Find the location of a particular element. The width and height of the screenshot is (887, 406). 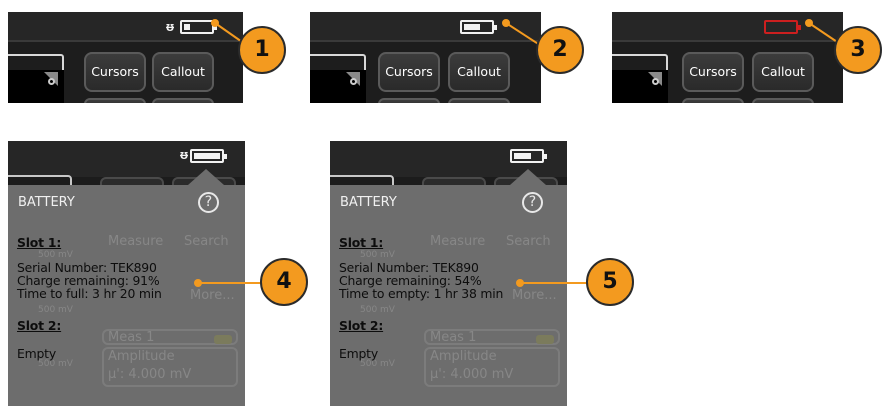

battery-low-icon is located at coordinates (782, 27).